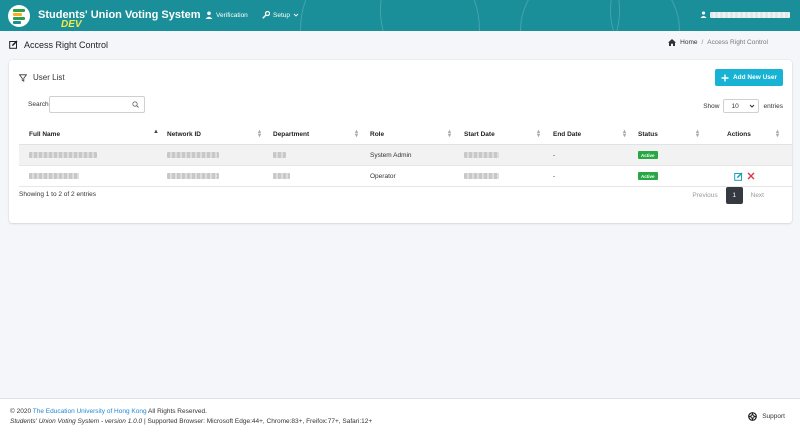 The width and height of the screenshot is (800, 432). I want to click on column-full-name: Full Name, so click(44, 134).